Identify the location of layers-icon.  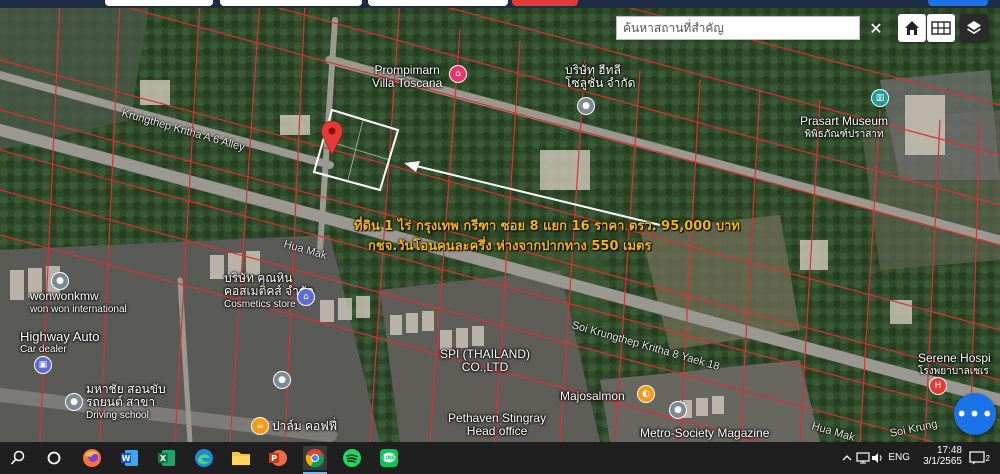
(974, 27).